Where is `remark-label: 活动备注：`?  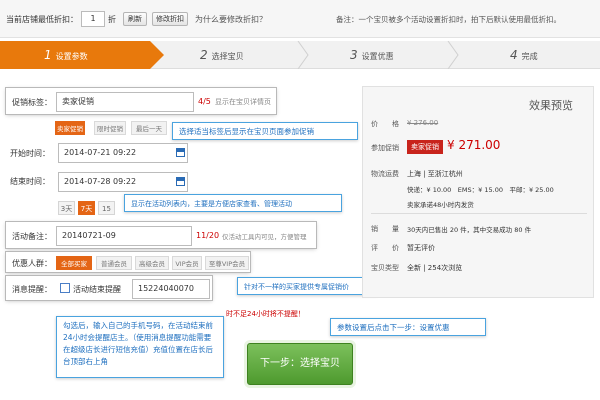
remark-label: 活动备注： is located at coordinates (32, 236).